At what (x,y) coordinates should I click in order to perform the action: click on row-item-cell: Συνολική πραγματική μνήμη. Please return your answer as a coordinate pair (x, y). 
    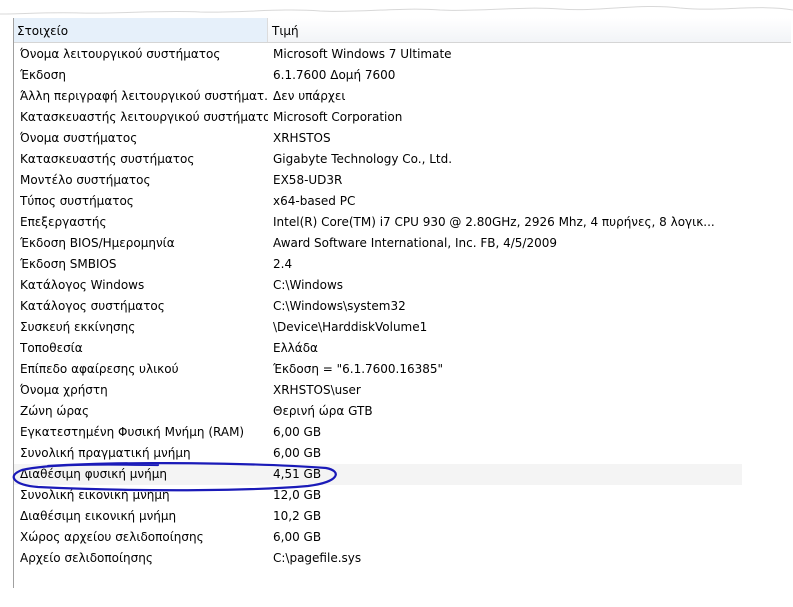
    Looking at the image, I should click on (105, 453).